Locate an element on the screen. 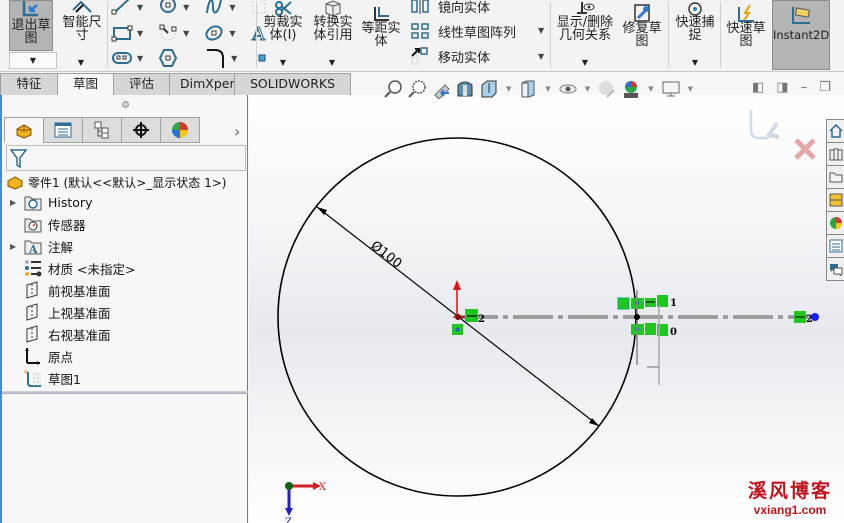 The image size is (844, 523). part-root-node: 零件1 (默认<<默认>_显示状态 1>) is located at coordinates (116, 182).